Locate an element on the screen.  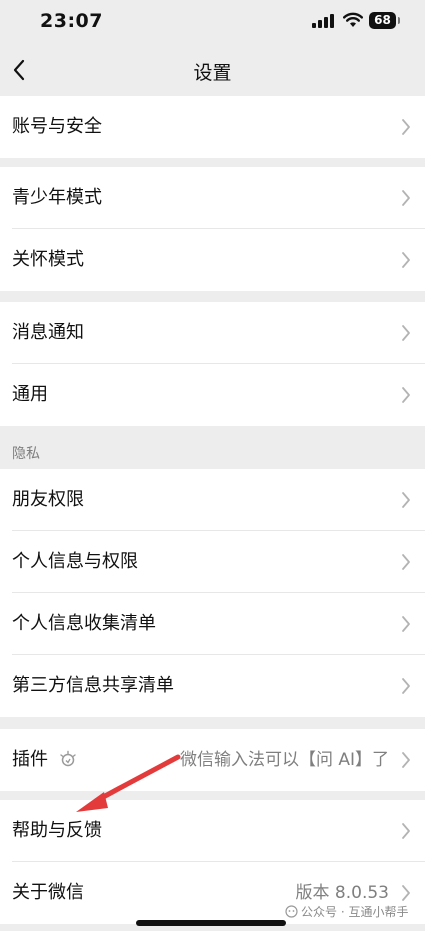
settings-item-help-feedback: 帮助与反馈 is located at coordinates (212, 831).